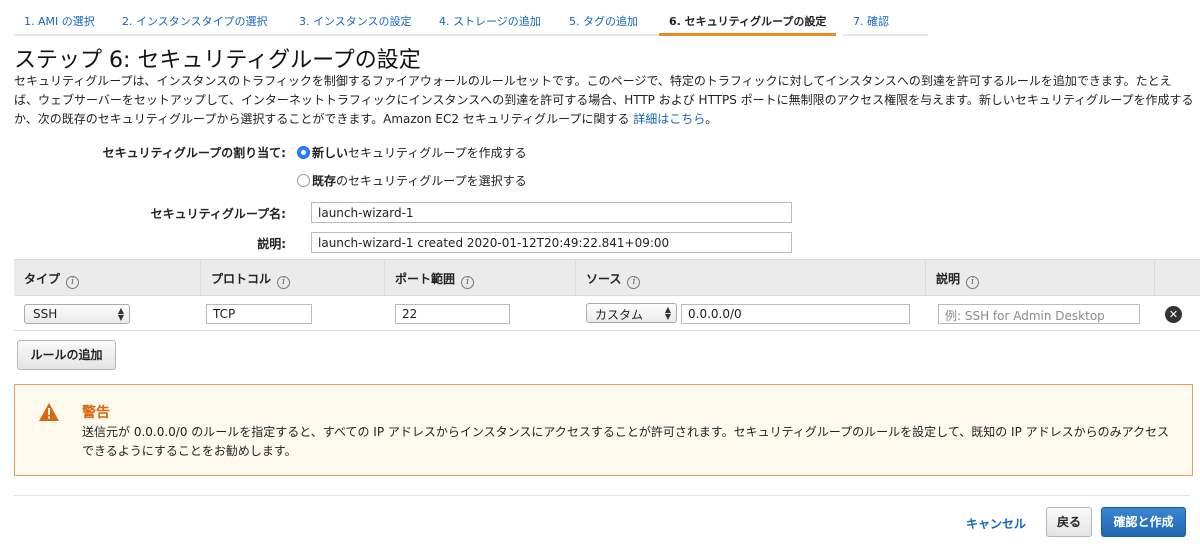 The image size is (1200, 551). Describe the element at coordinates (750, 277) in the screenshot. I see `header-source: ソース i` at that location.